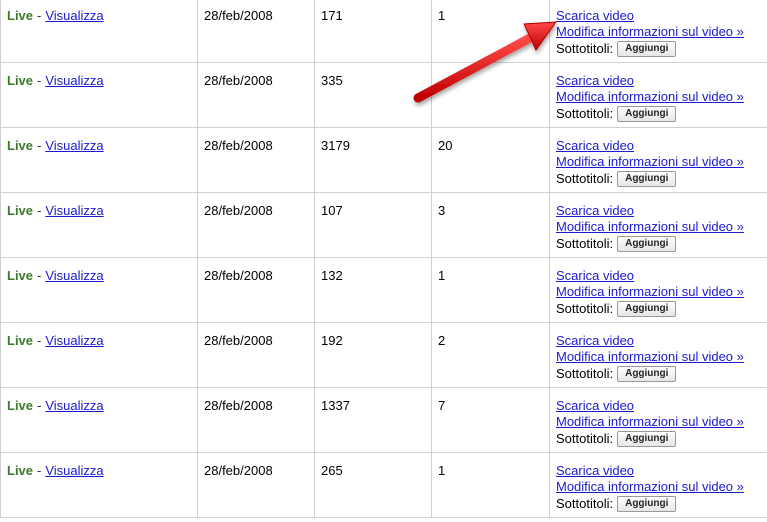  What do you see at coordinates (373, 420) in the screenshot?
I see `views-cell: 1337` at bounding box center [373, 420].